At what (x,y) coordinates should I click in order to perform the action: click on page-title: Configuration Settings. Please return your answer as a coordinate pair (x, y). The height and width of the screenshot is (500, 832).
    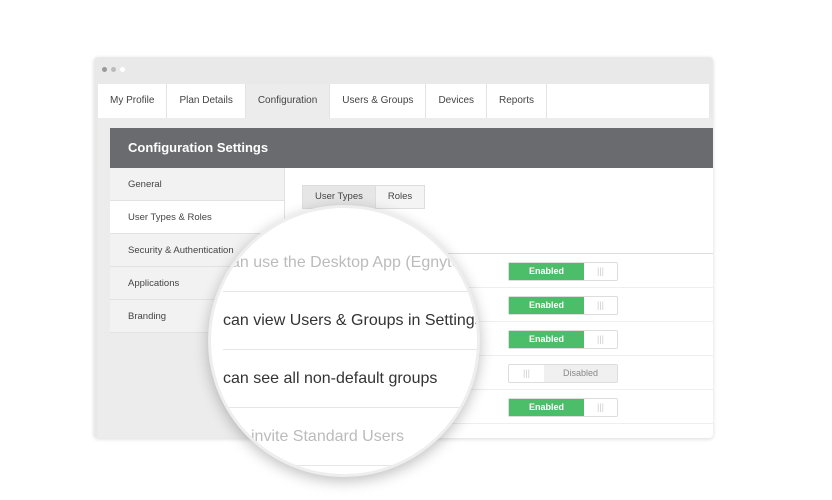
    Looking at the image, I should click on (411, 148).